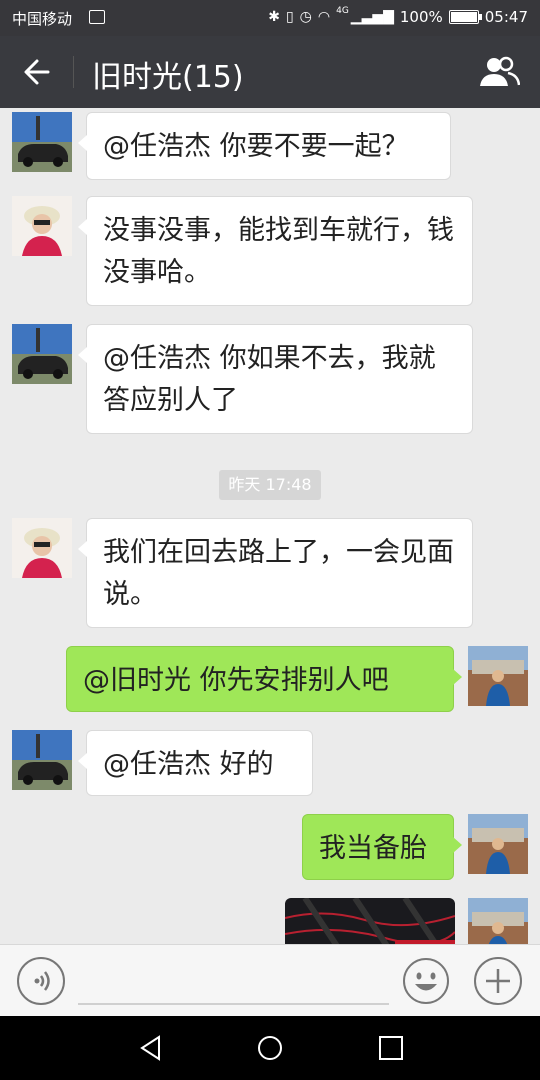  Describe the element at coordinates (97, 17) in the screenshot. I see `activity-icon` at that location.